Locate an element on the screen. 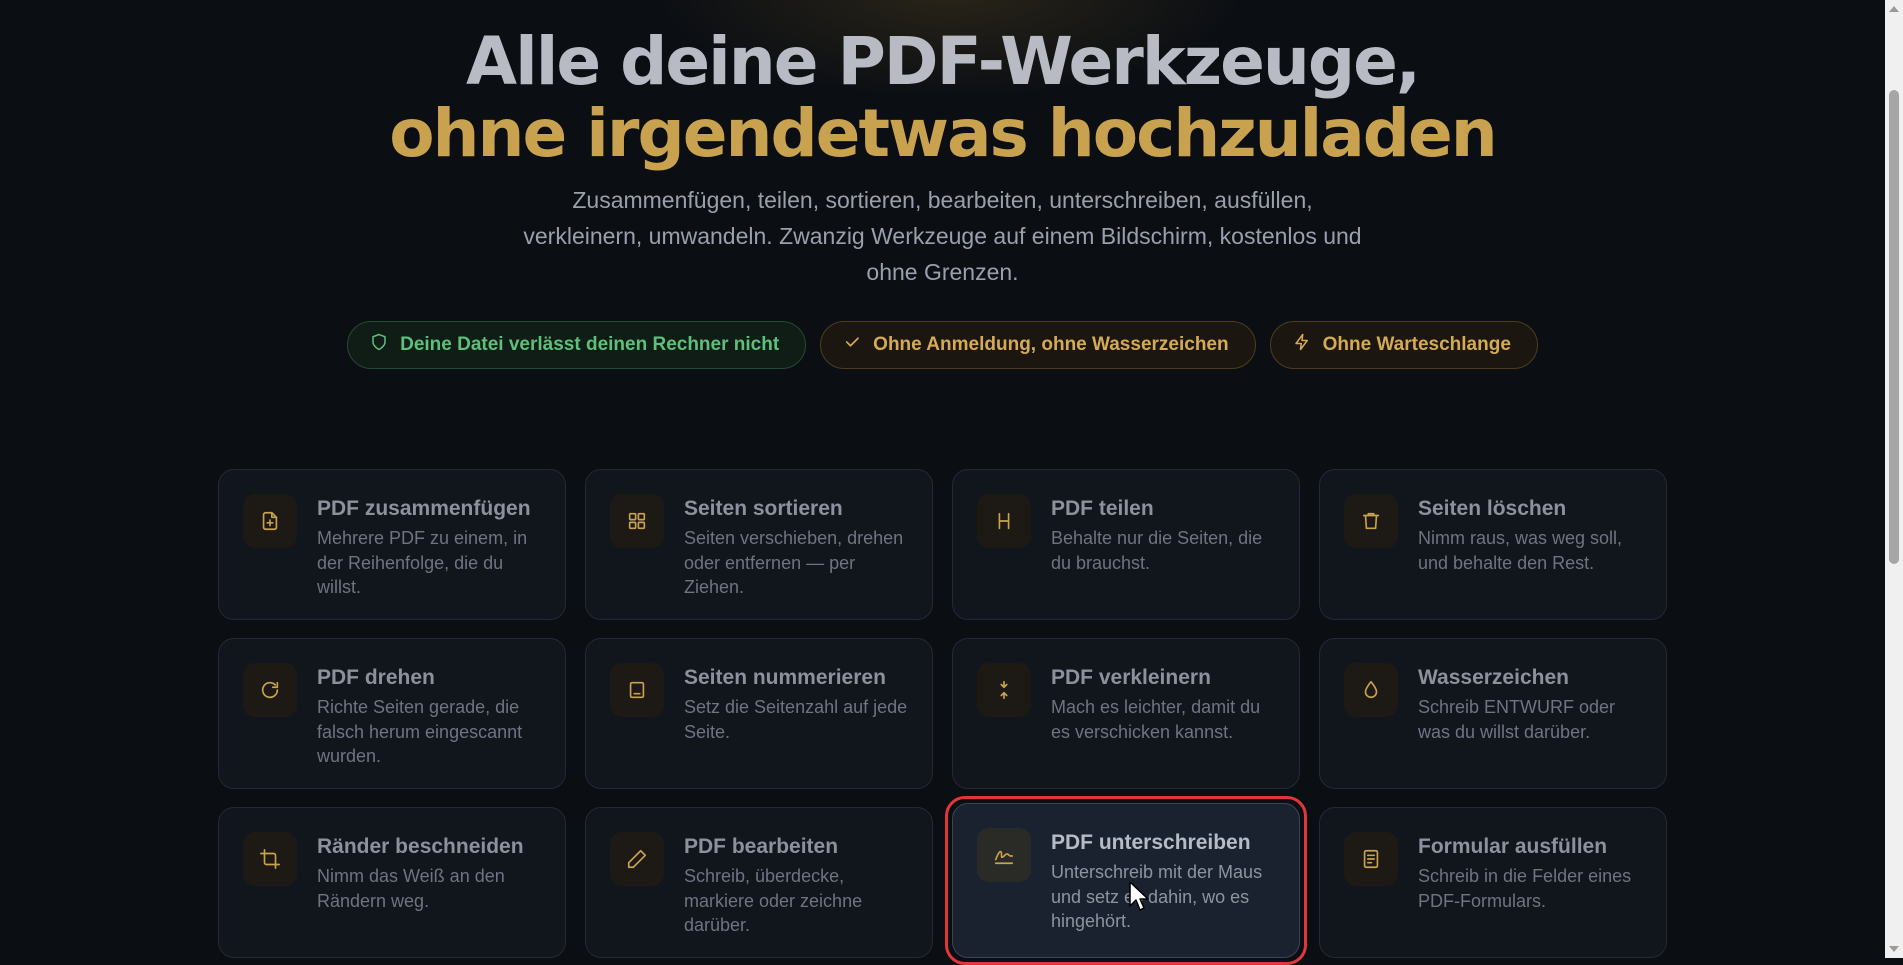  tool-title: PDF unterschreiben is located at coordinates (1151, 842).